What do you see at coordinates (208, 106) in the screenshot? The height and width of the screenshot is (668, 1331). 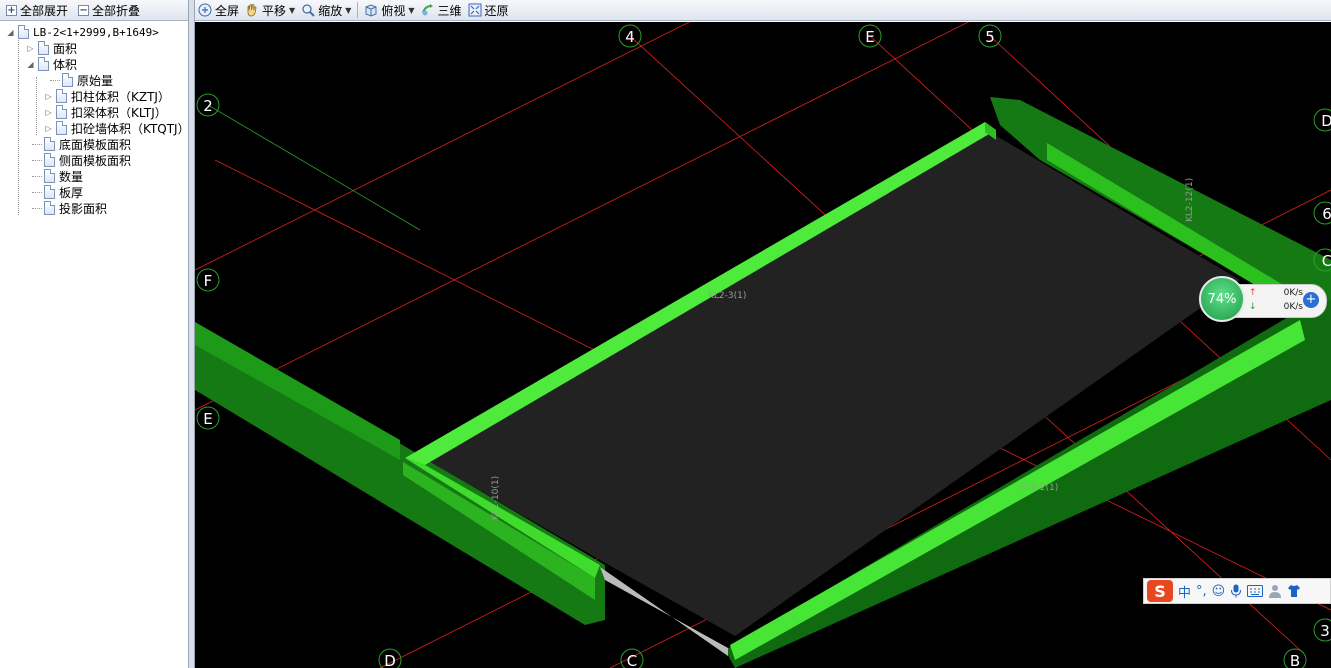 I see `axis-label-2: 2` at bounding box center [208, 106].